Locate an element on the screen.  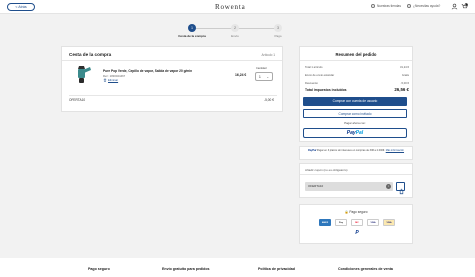
footer-privacy-policy: Política de privacidad is located at coordinates (276, 269).